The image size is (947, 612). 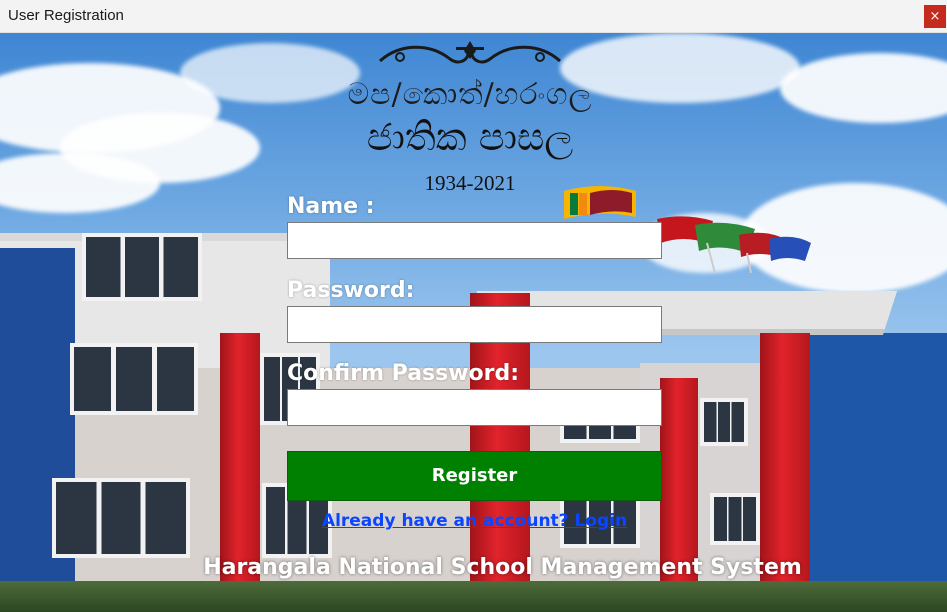 I want to click on school-motto-banner: මප/කොත්/හරංගල ජාතික පාසල 1934-2021, so click(x=470, y=118).